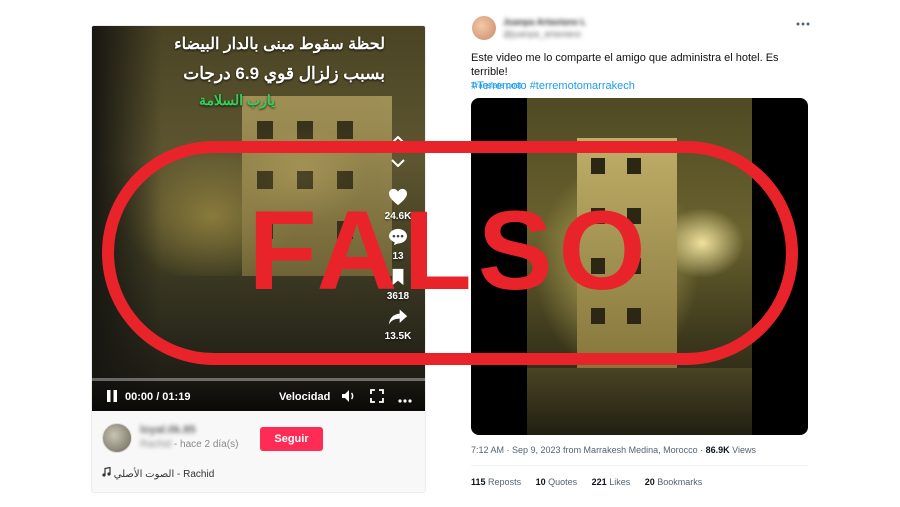 The image size is (900, 507). What do you see at coordinates (158, 397) in the screenshot?
I see `video-time: 00:00 / 01:19` at bounding box center [158, 397].